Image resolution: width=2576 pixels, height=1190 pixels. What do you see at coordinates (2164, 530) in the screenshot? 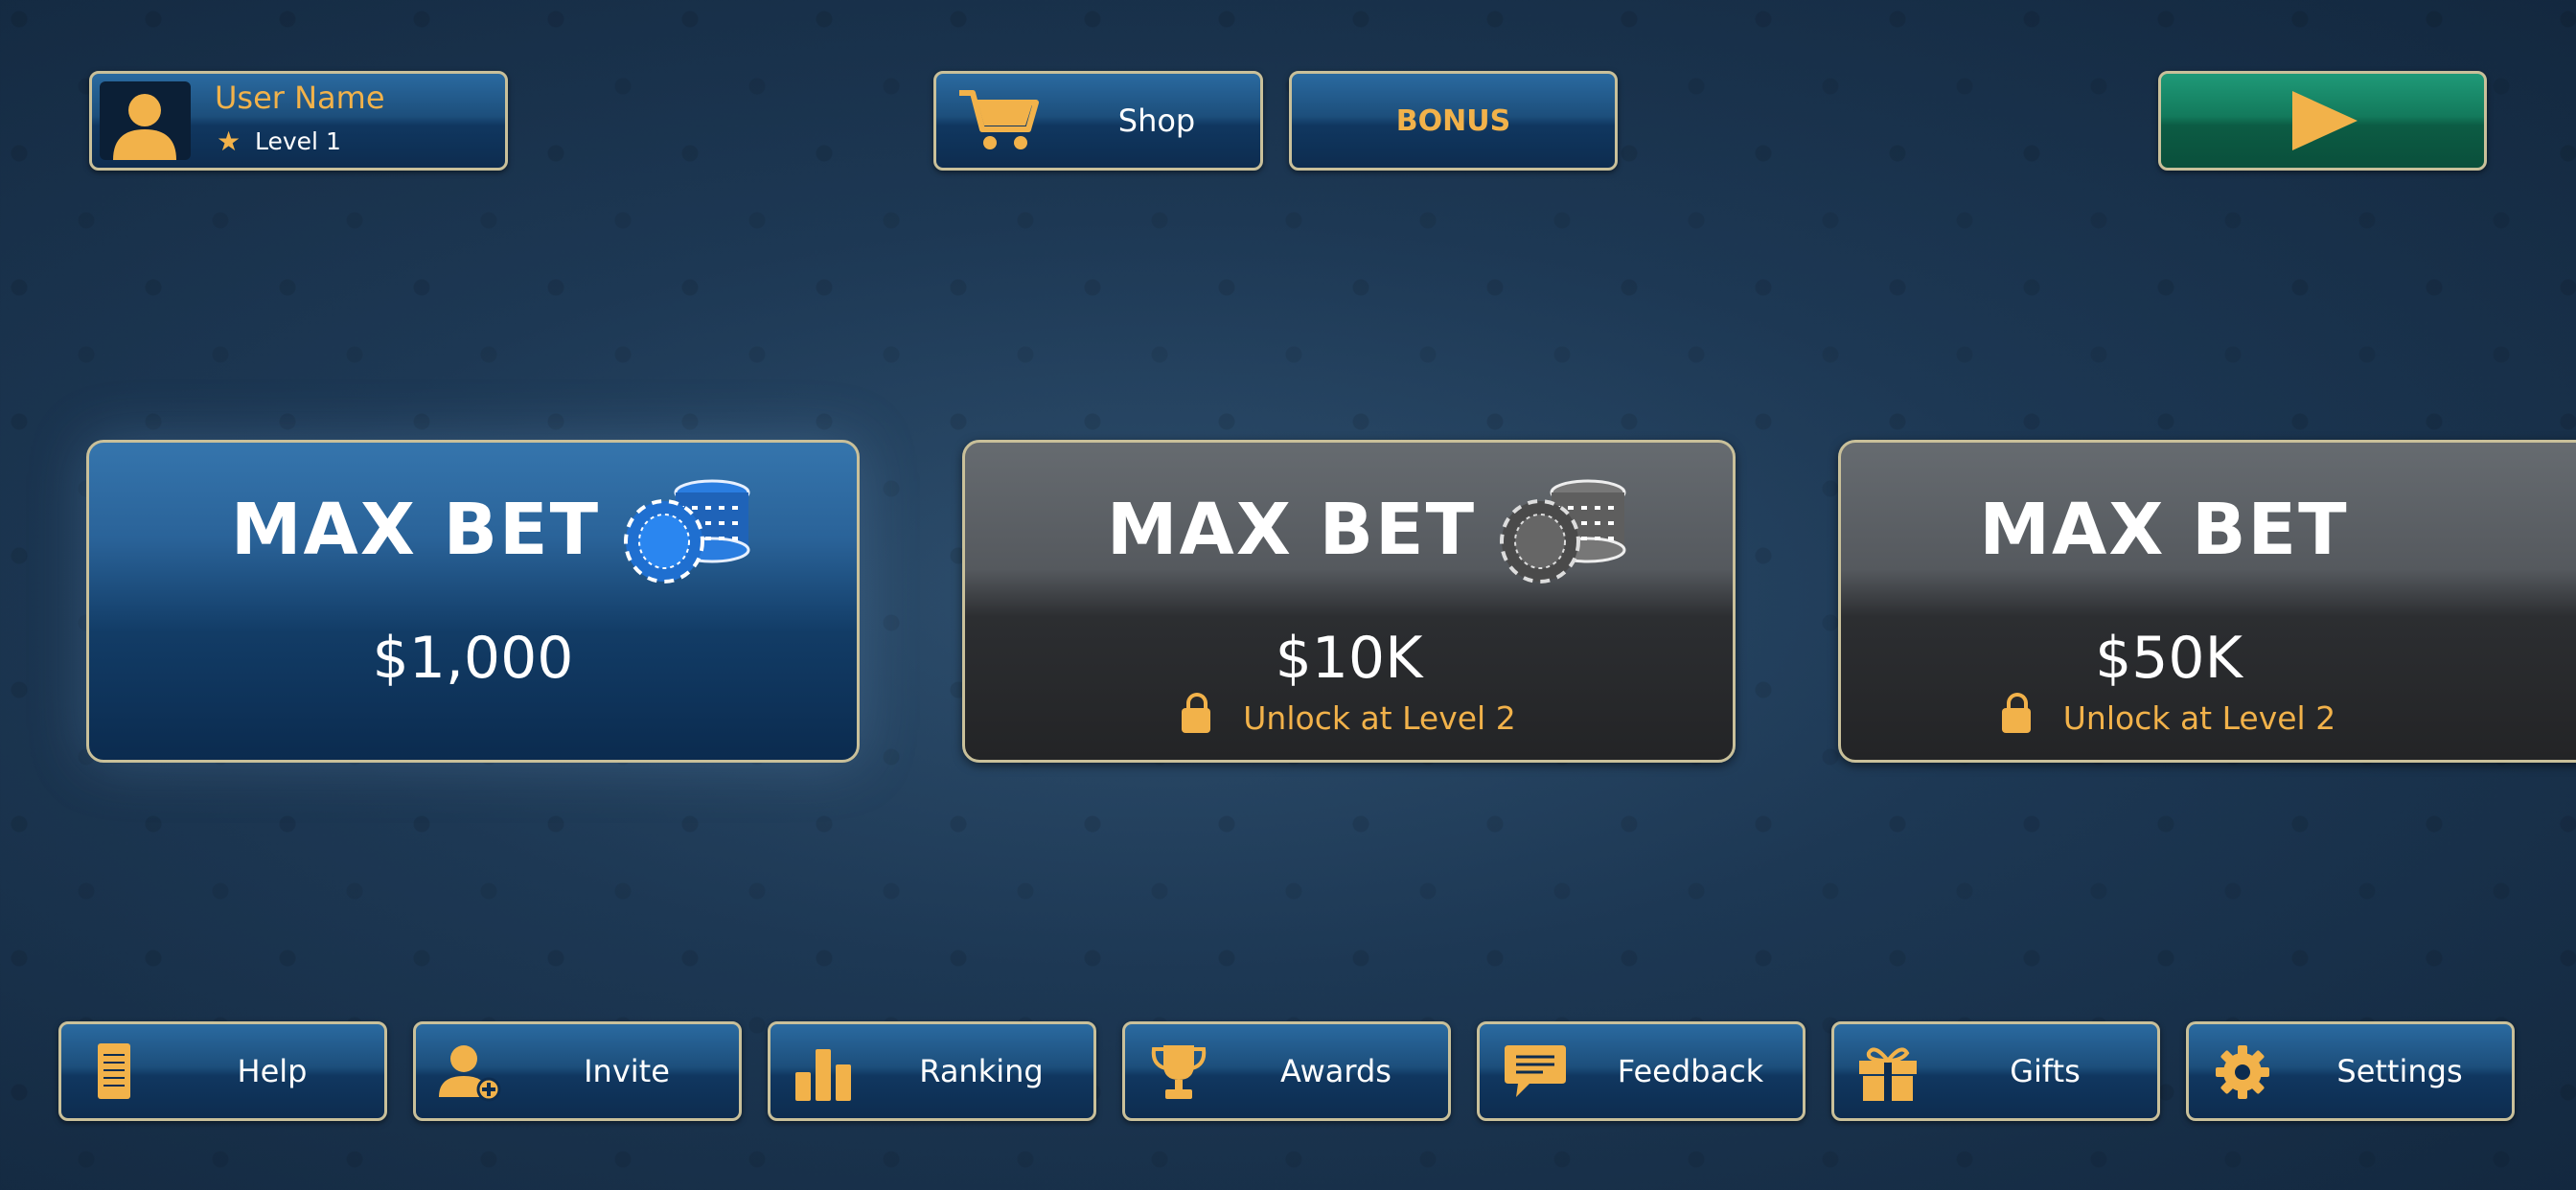
I see `card-title: MAX BET` at bounding box center [2164, 530].